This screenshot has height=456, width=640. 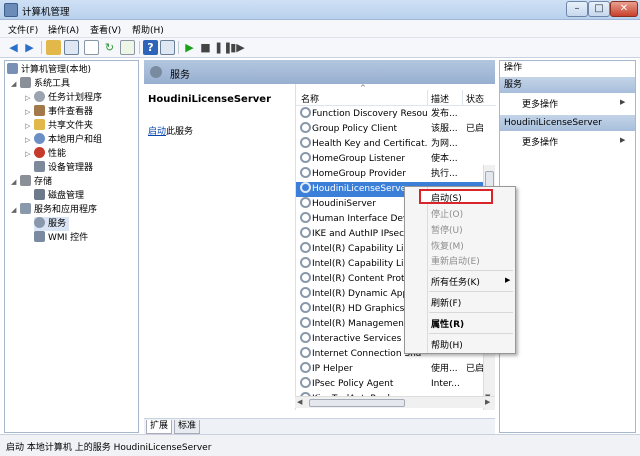 What do you see at coordinates (39, 236) in the screenshot?
I see `wmi-icon` at bounding box center [39, 236].